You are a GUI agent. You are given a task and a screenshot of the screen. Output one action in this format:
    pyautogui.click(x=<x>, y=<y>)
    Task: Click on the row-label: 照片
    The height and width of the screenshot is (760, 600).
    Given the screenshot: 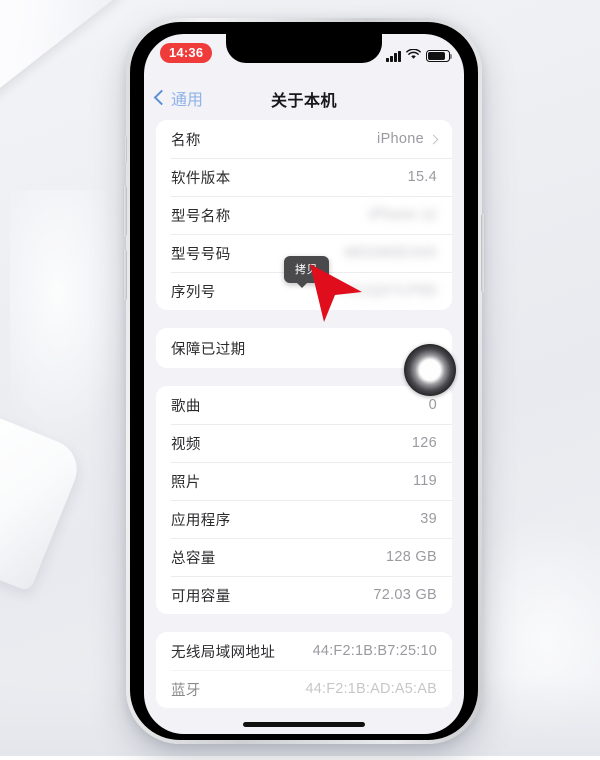 What is the action you would take?
    pyautogui.click(x=186, y=482)
    